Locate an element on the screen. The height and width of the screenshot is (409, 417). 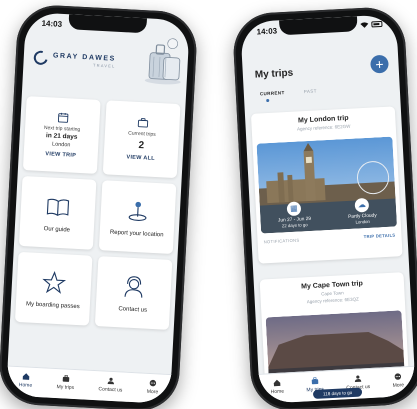
our-guide-label: Our guide is located at coordinates (57, 229).